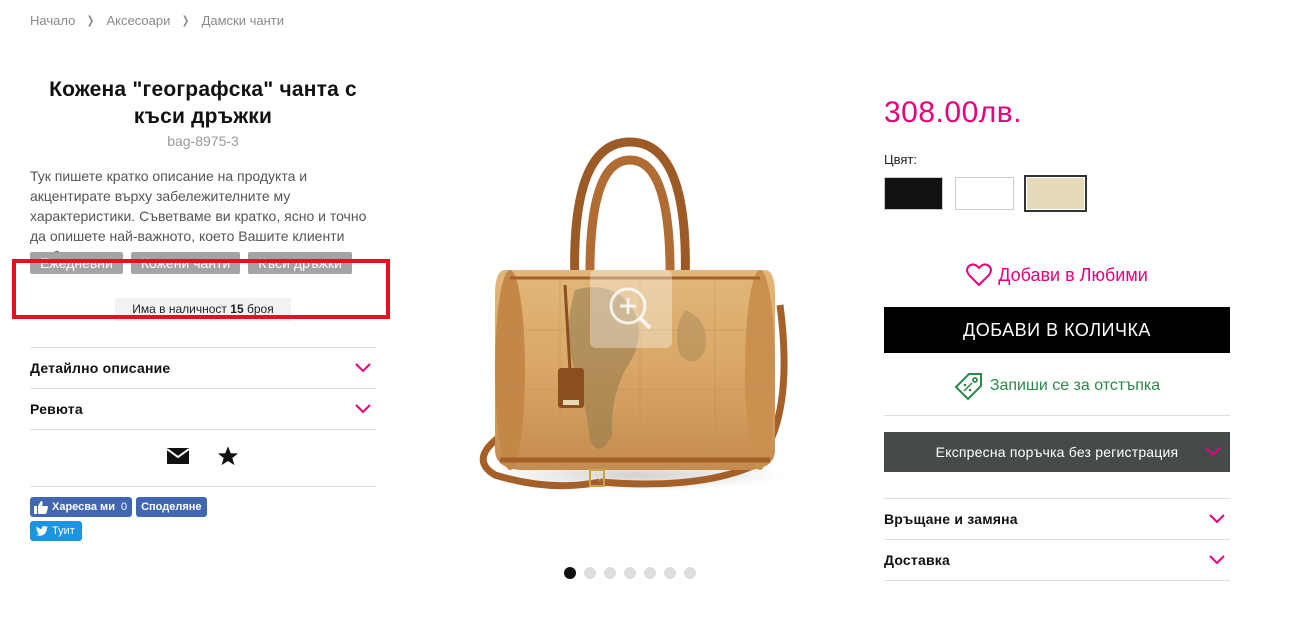  What do you see at coordinates (41, 507) in the screenshot?
I see `thumbs-up-icon` at bounding box center [41, 507].